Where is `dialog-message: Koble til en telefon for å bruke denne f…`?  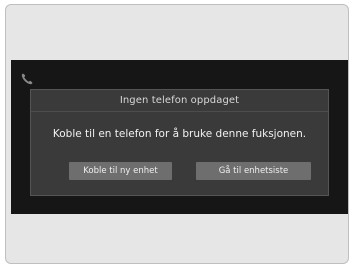
dialog-message: Koble til en telefon for å bruke denne f… is located at coordinates (179, 134).